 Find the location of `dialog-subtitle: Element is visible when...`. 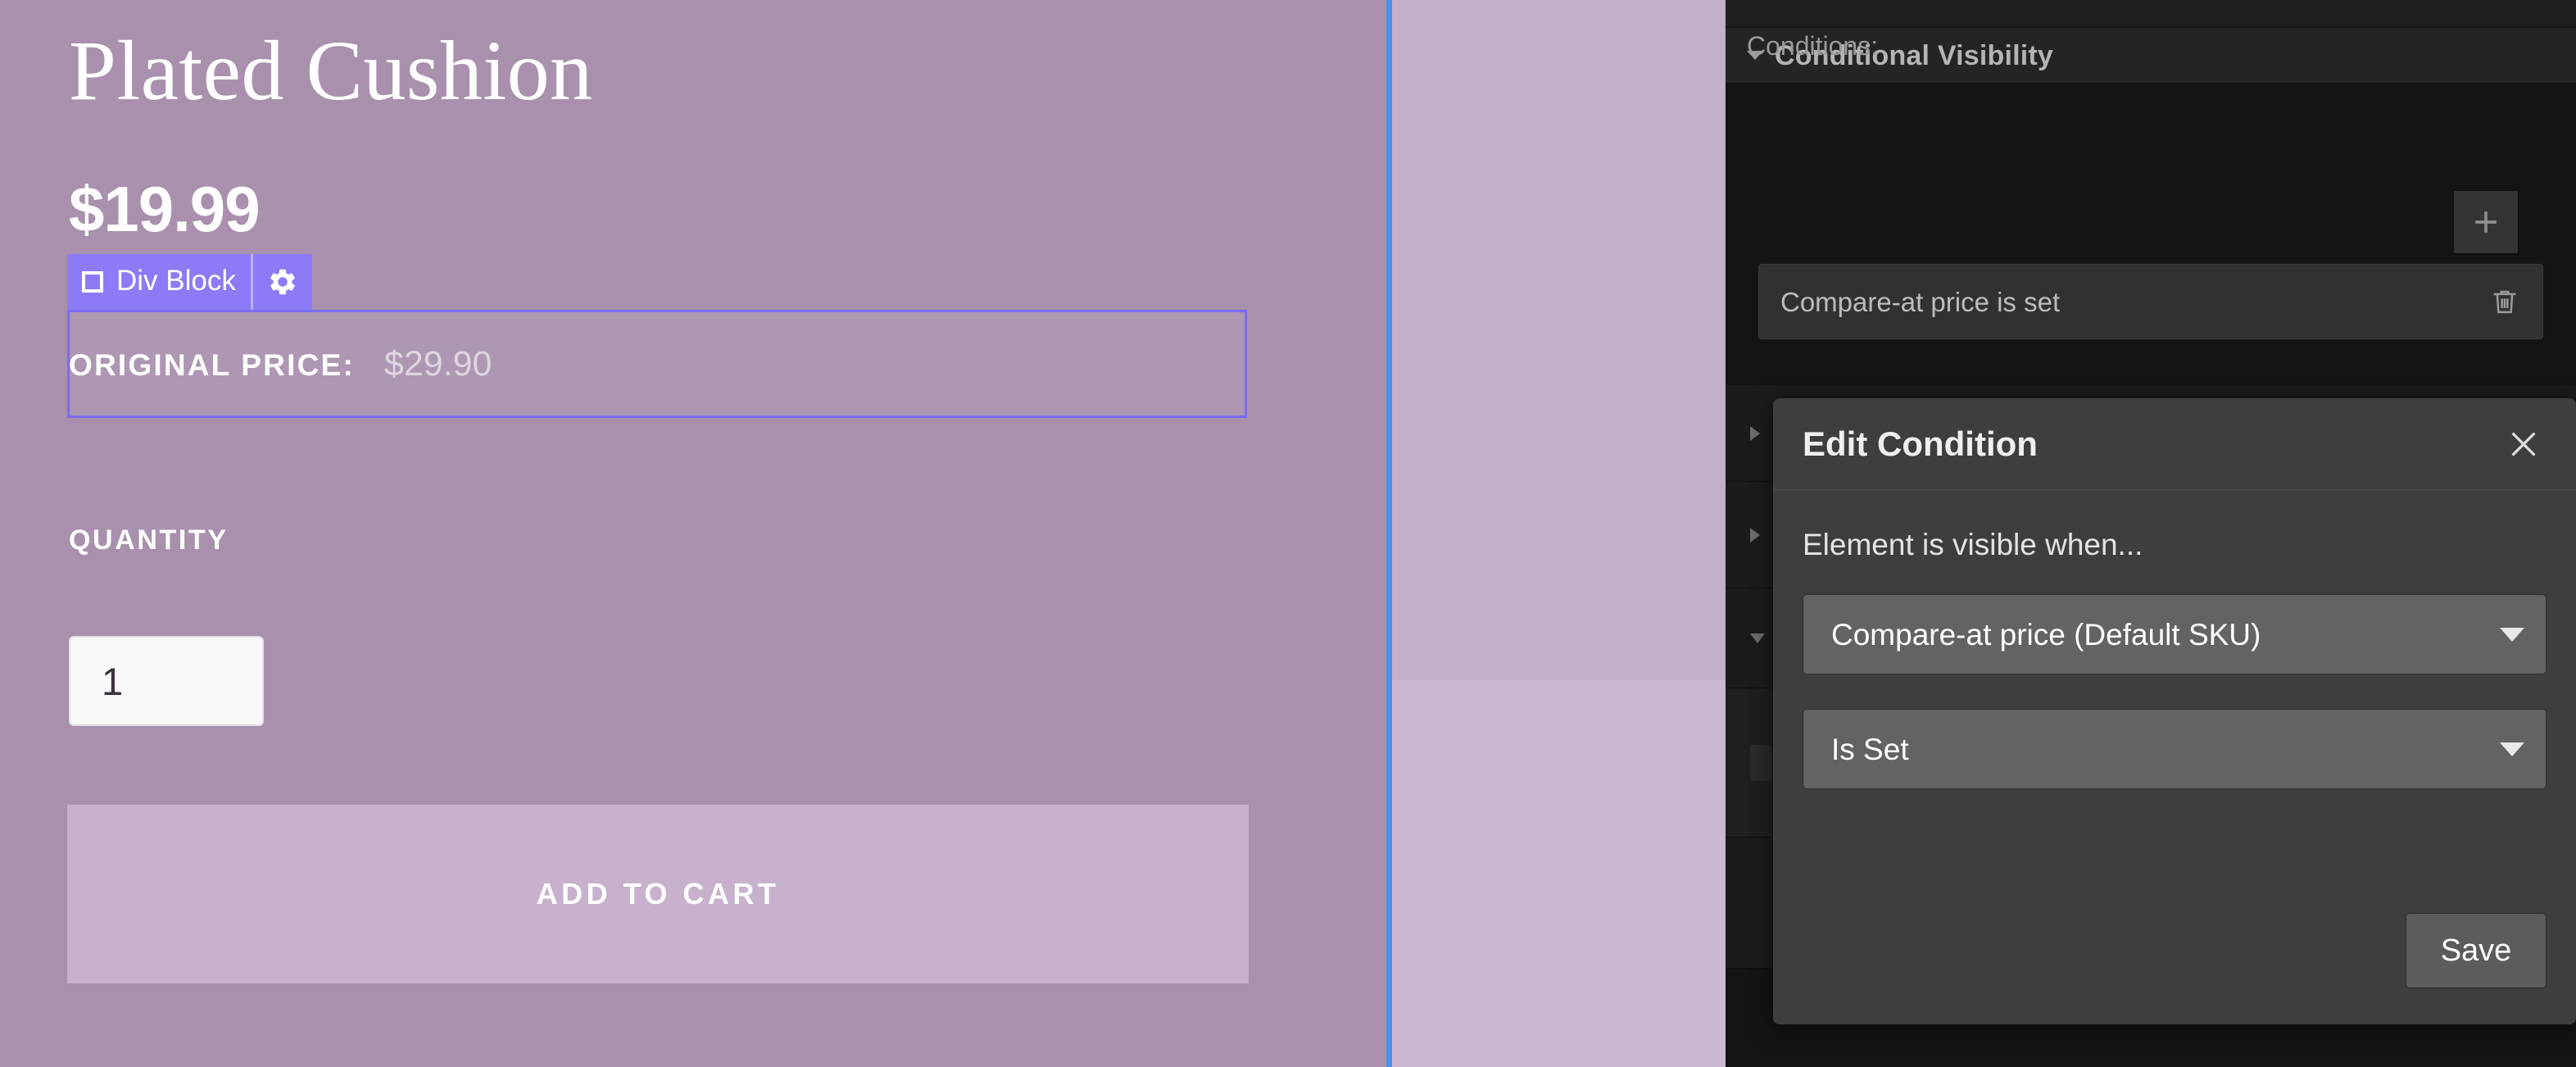

dialog-subtitle: Element is visible when... is located at coordinates (1973, 544).